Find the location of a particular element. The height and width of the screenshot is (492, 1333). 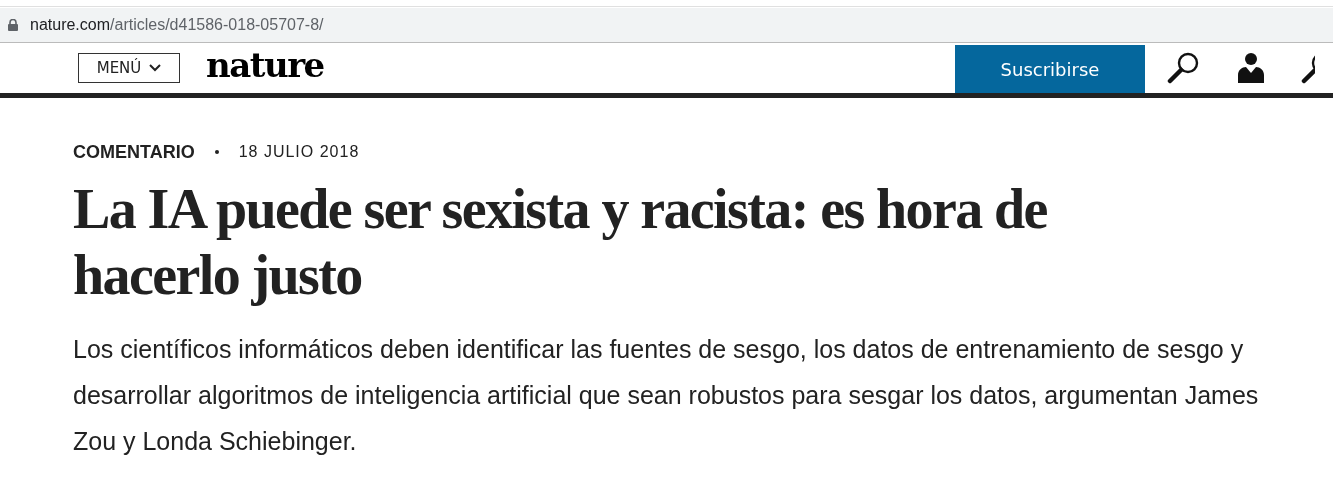

article-type: COMENTARIO is located at coordinates (134, 152).